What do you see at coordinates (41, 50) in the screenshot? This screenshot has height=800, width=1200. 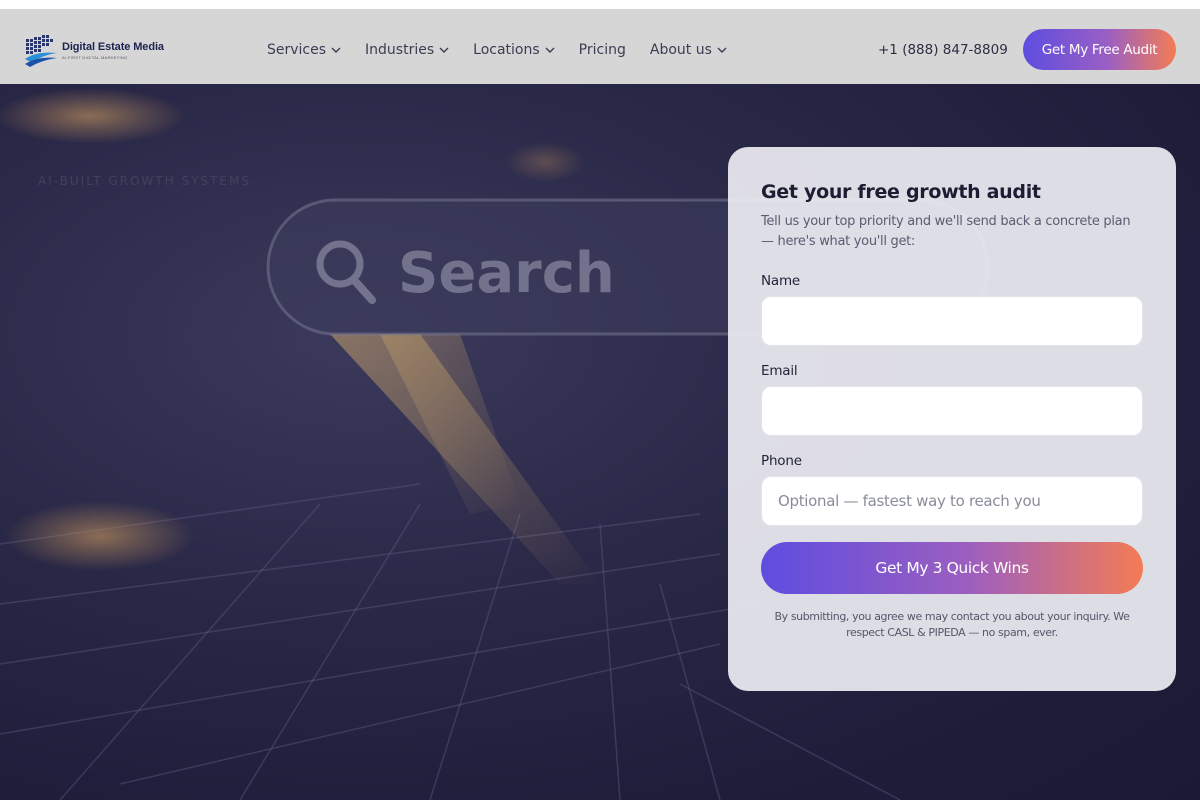 I see `logo-mark-icon` at bounding box center [41, 50].